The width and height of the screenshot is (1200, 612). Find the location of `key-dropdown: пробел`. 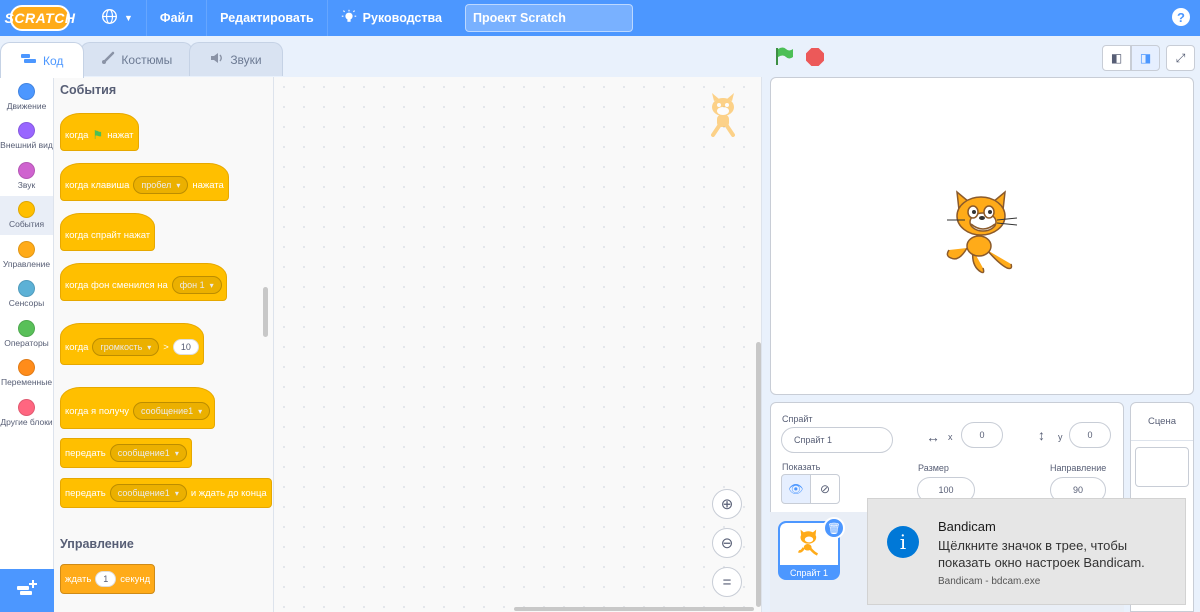

key-dropdown: пробел is located at coordinates (161, 185).